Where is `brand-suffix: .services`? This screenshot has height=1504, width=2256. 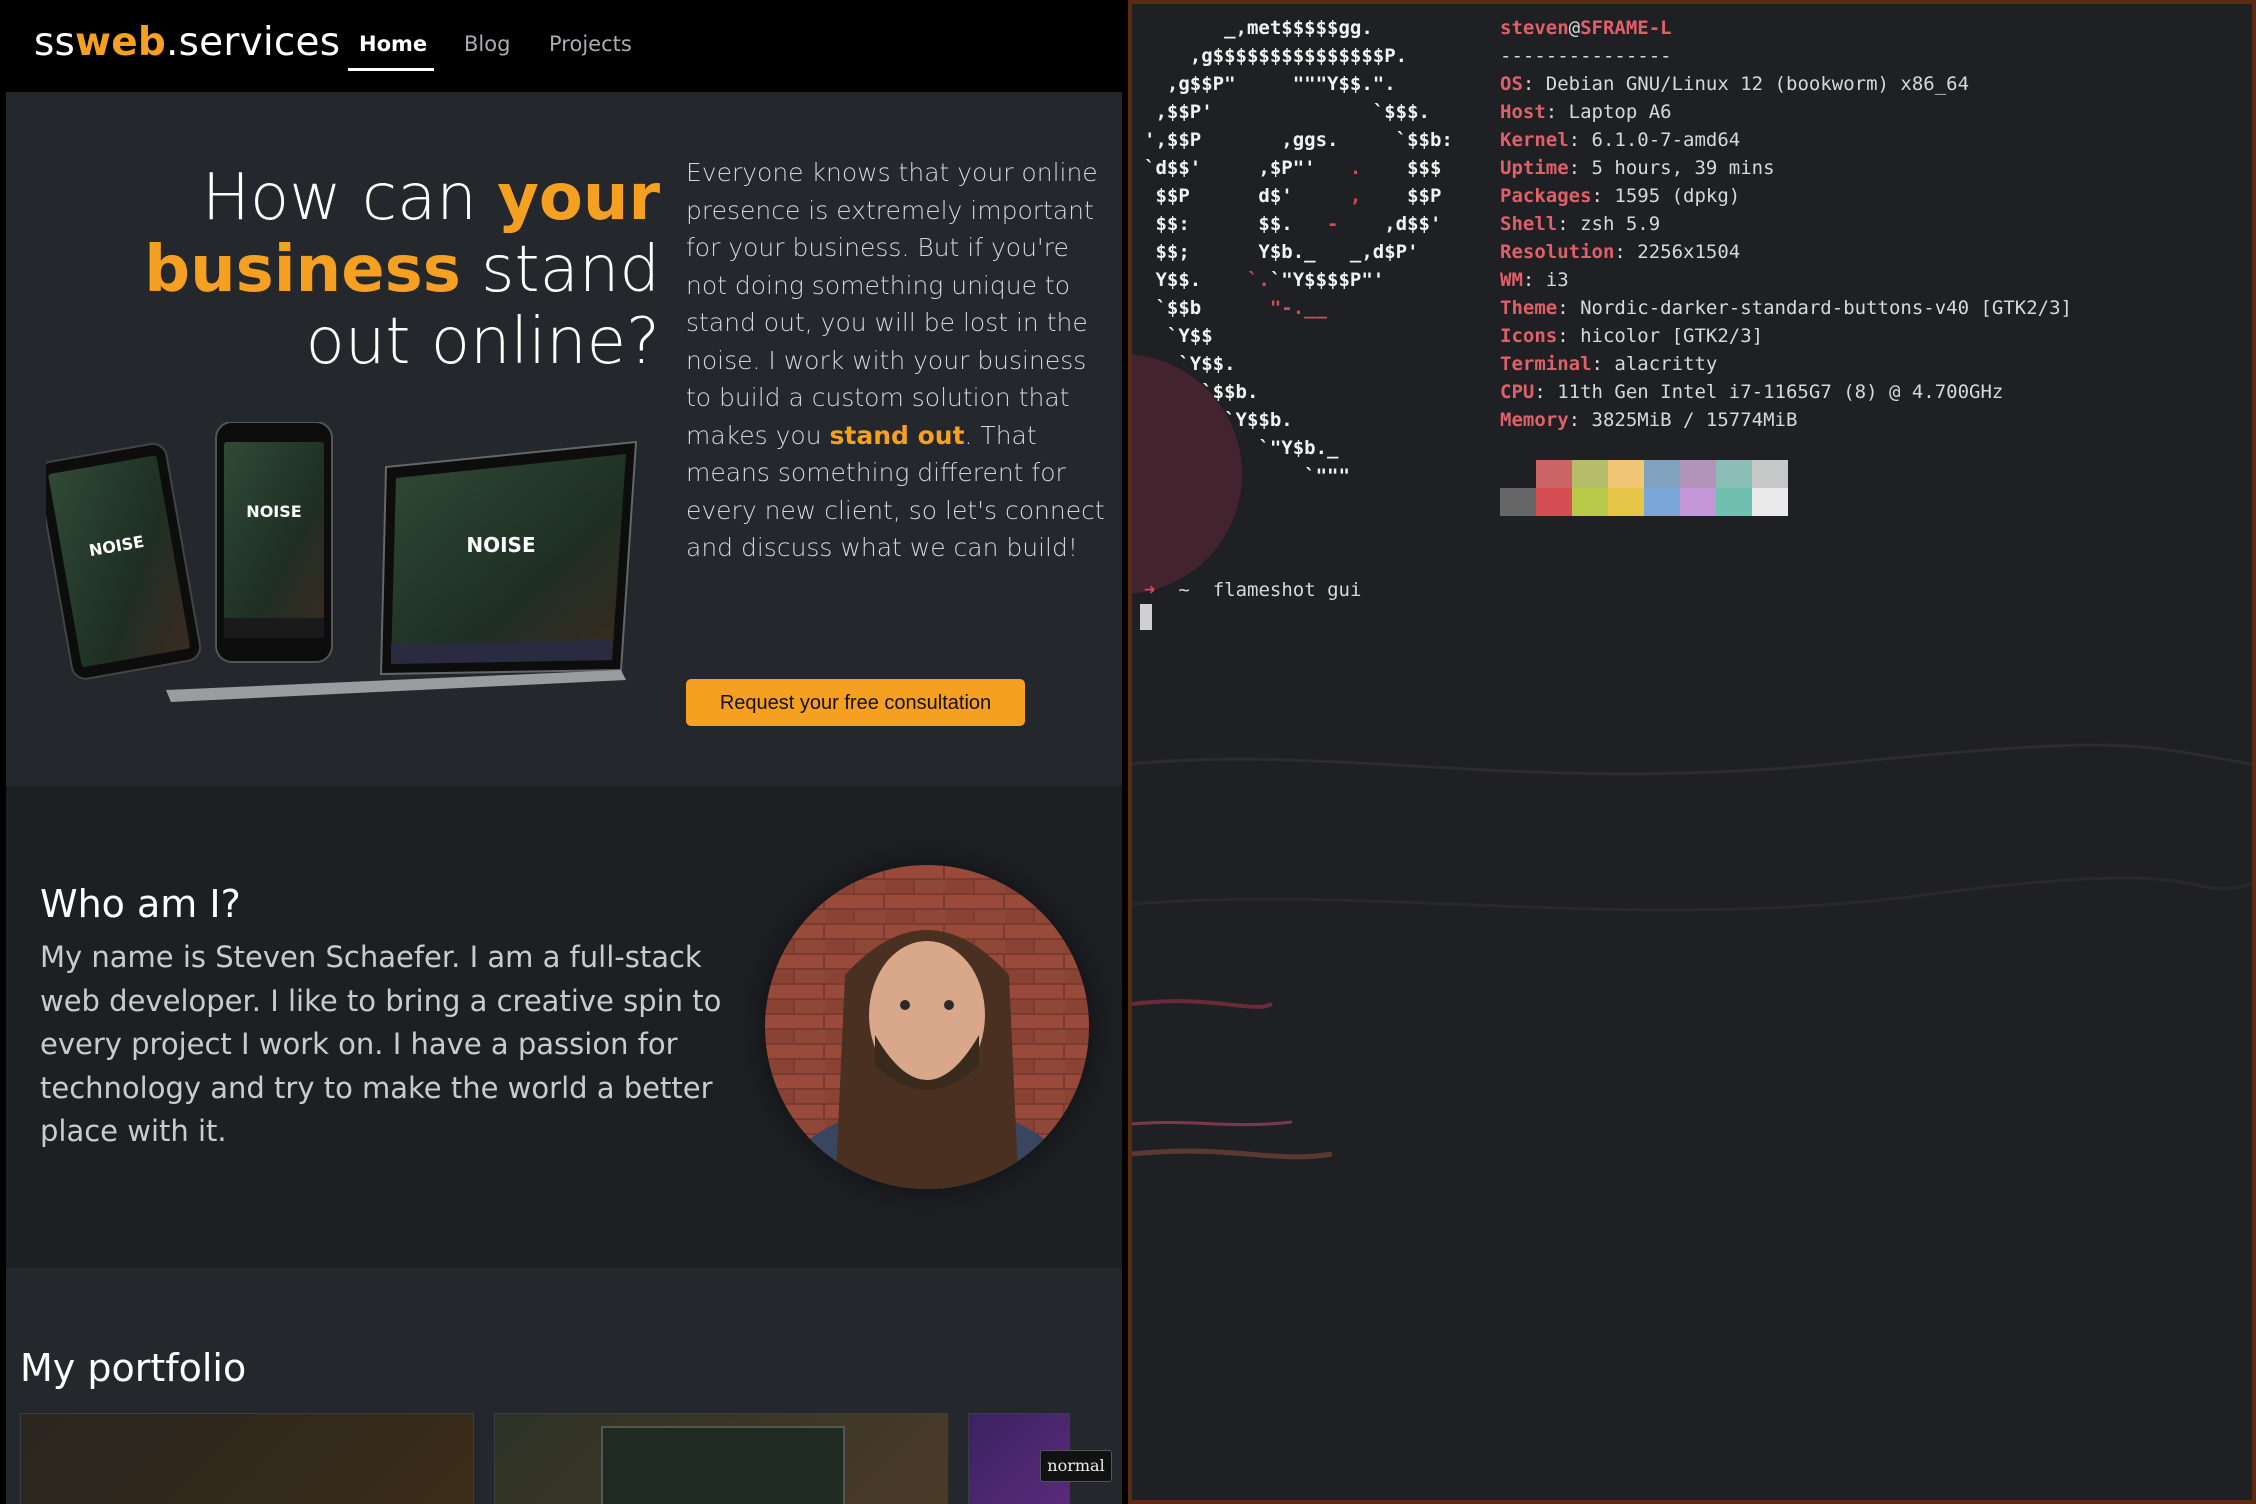 brand-suffix: .services is located at coordinates (253, 42).